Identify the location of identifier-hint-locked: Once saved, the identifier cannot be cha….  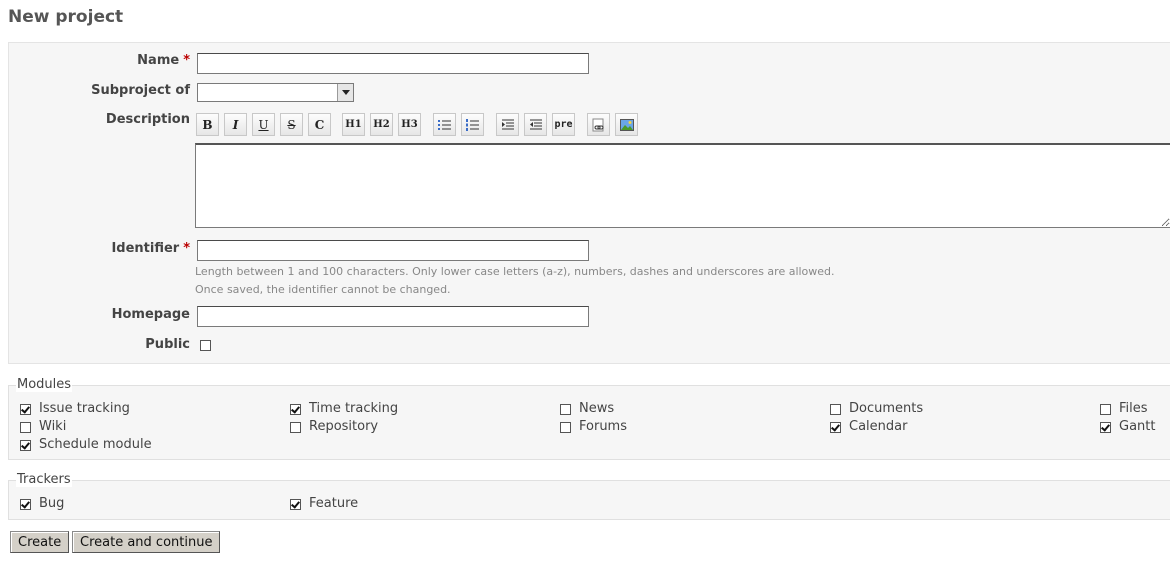
(323, 289).